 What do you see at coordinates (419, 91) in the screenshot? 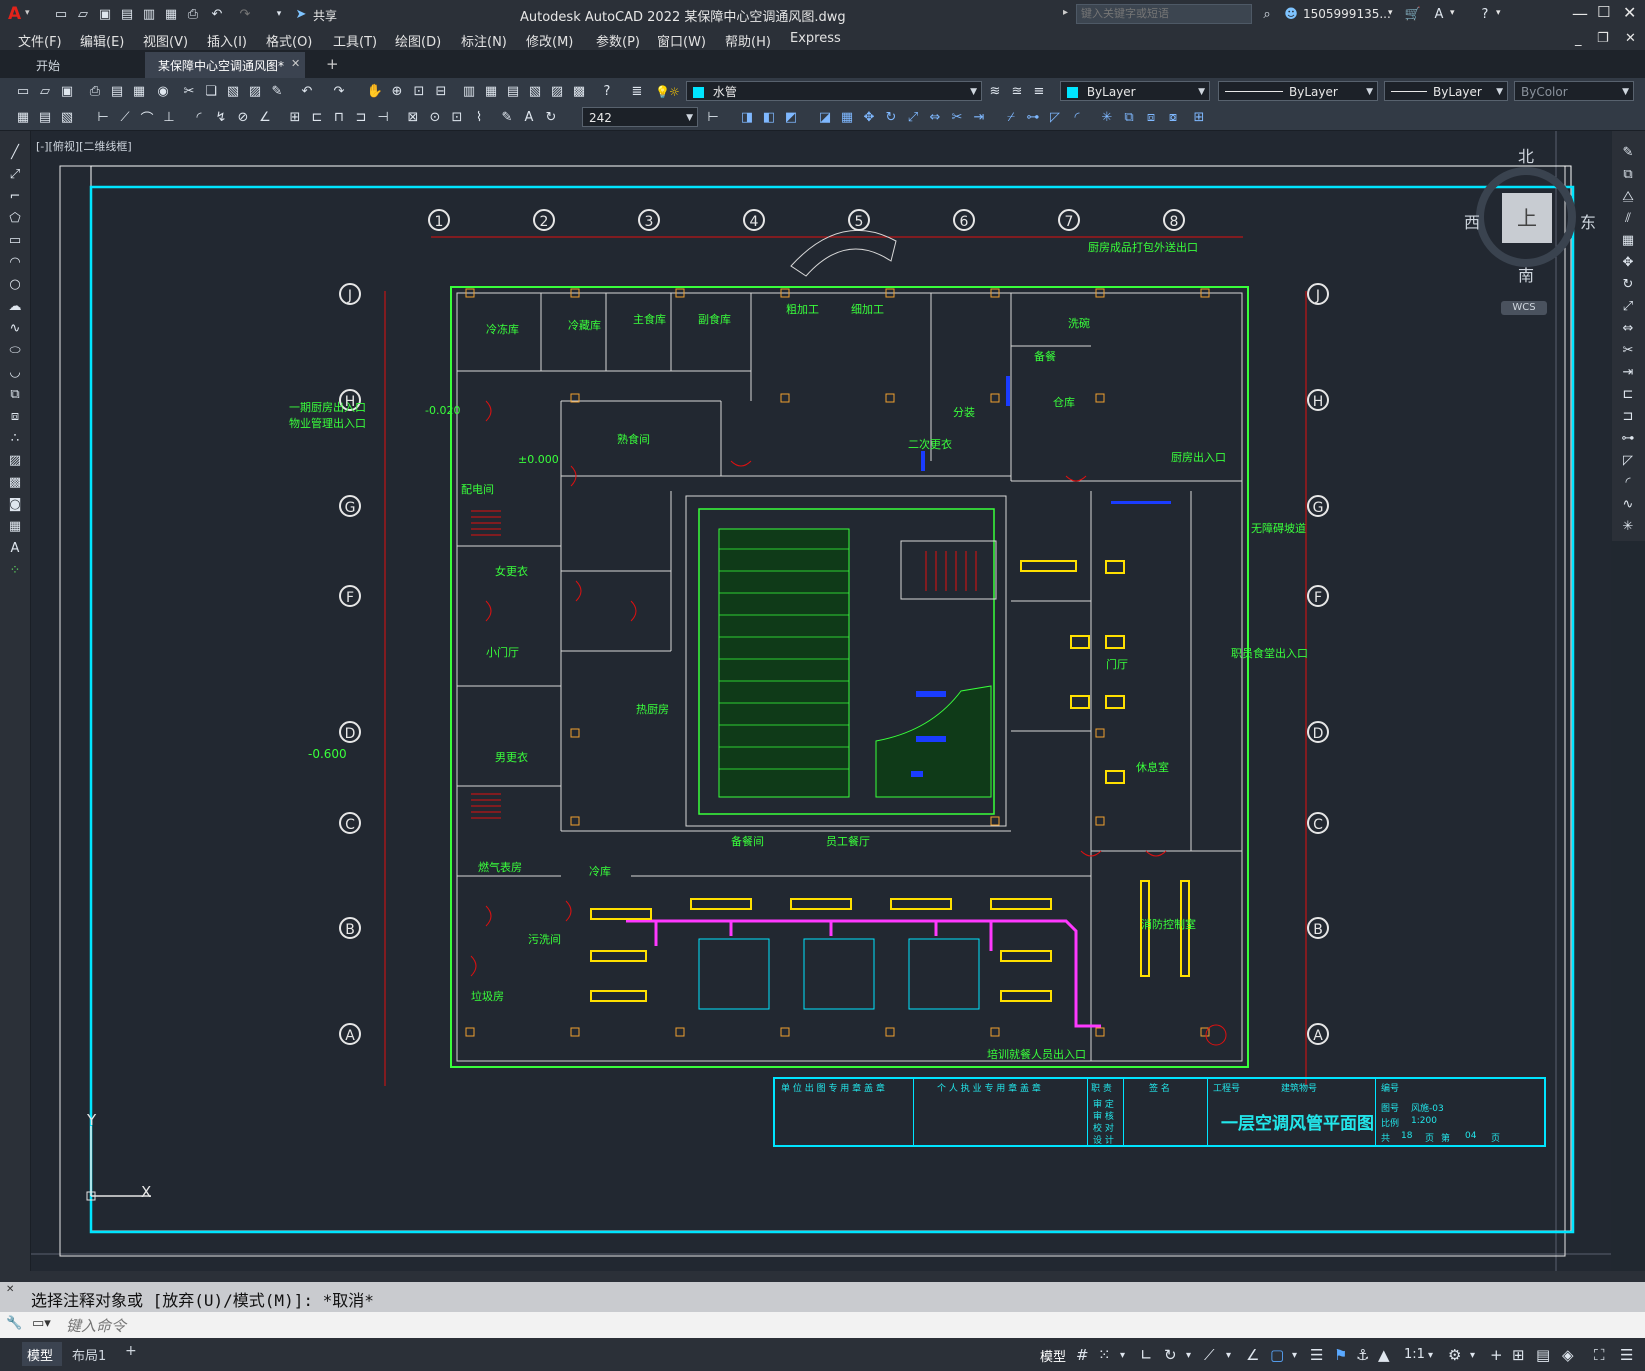
I see `zoom-window-icon: ⊡` at bounding box center [419, 91].